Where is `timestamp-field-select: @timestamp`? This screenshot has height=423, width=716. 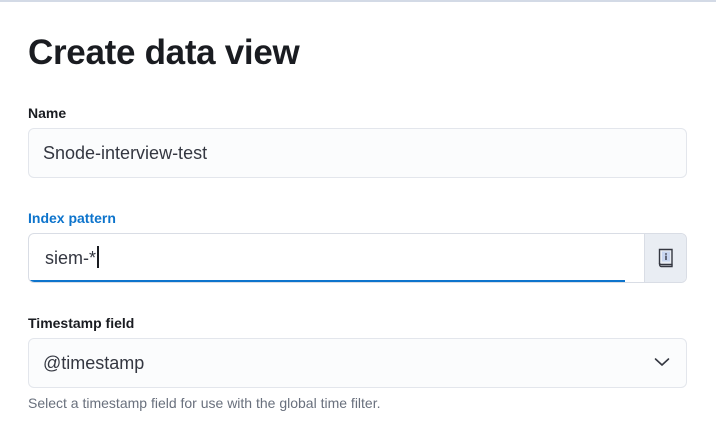 timestamp-field-select: @timestamp is located at coordinates (357, 363).